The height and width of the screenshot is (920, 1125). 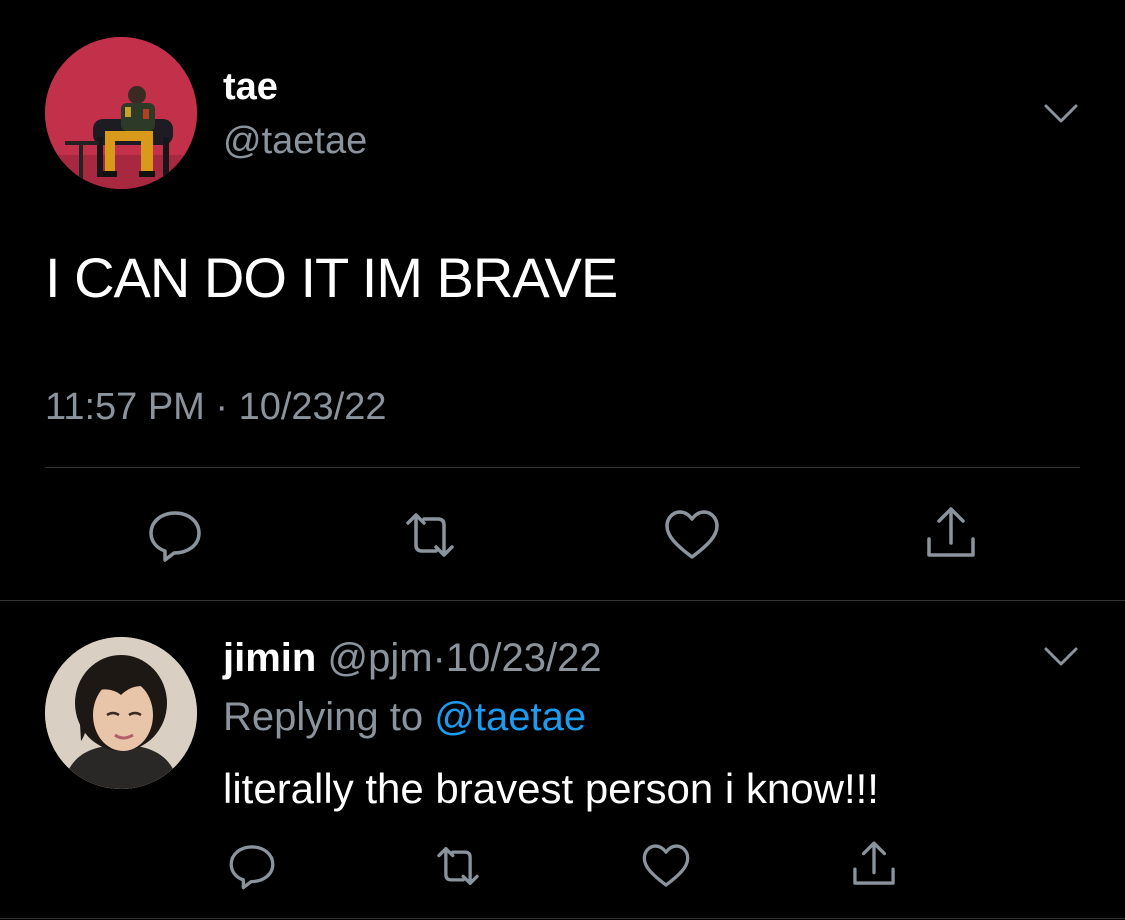 I want to click on replying-to-label: Replying to, so click(x=323, y=717).